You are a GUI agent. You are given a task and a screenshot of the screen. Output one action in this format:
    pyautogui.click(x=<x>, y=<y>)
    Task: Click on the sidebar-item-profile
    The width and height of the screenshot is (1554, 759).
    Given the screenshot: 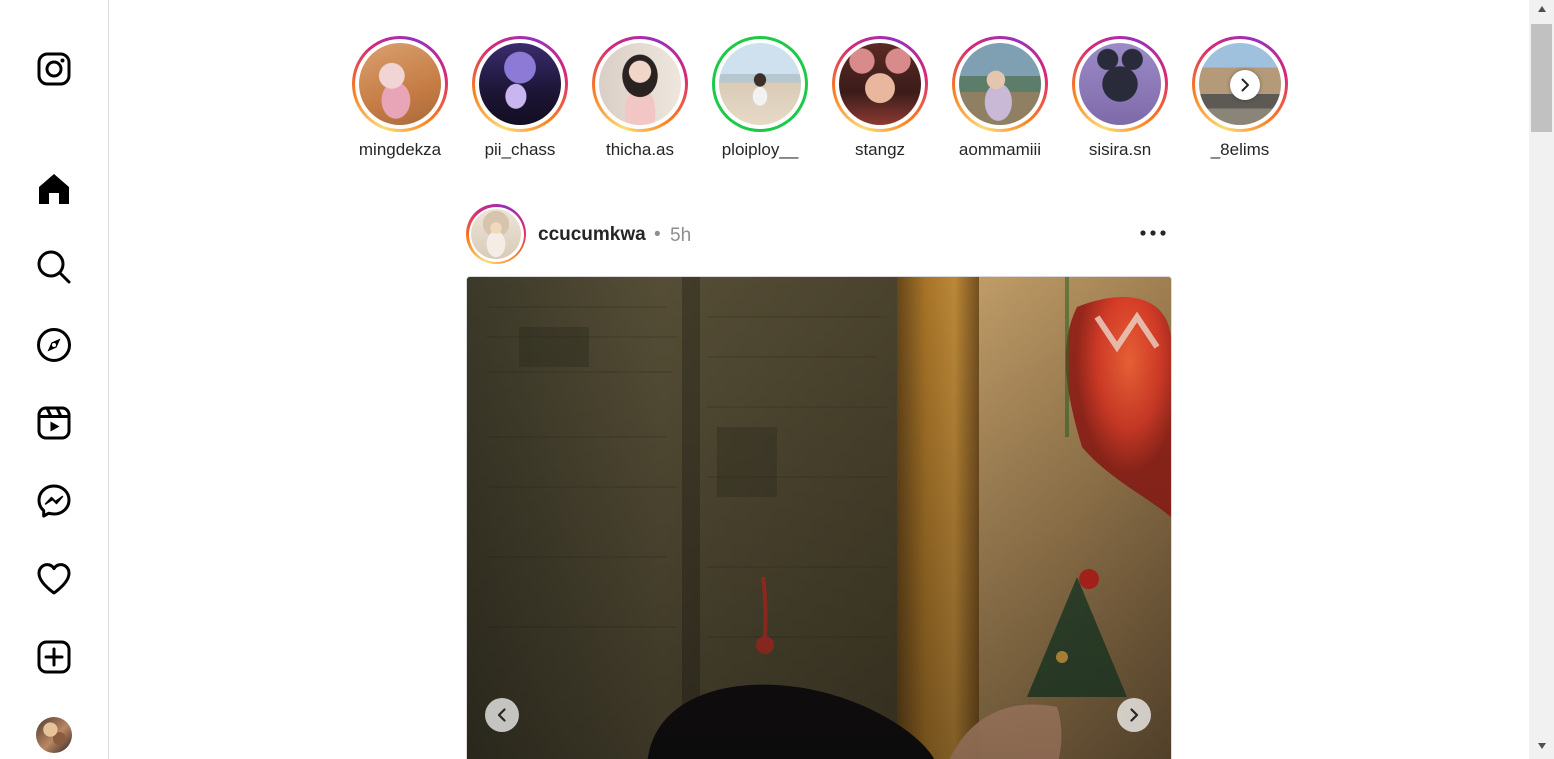 What is the action you would take?
    pyautogui.click(x=54, y=735)
    